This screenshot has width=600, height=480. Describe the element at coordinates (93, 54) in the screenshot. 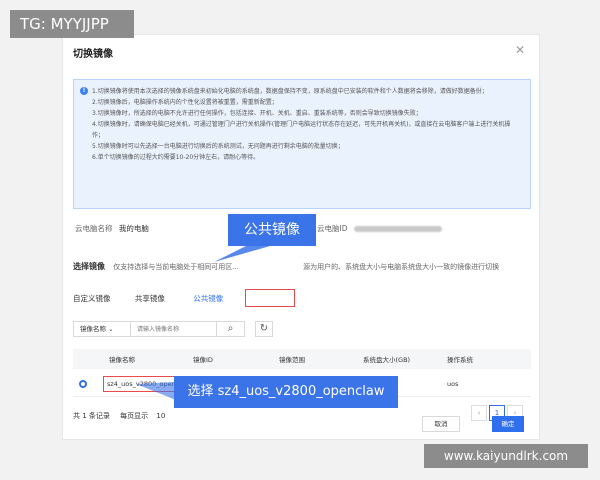

I see `dialog-title: 切换镜像` at that location.